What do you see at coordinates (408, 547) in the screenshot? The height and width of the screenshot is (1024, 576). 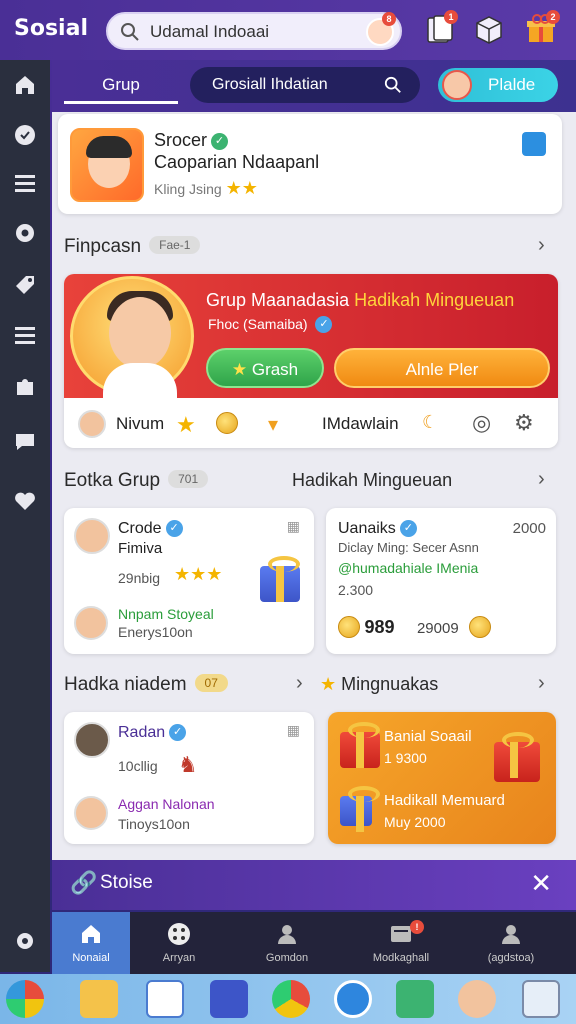 I see `group-desc: Diclay Ming: Secer Asnn` at bounding box center [408, 547].